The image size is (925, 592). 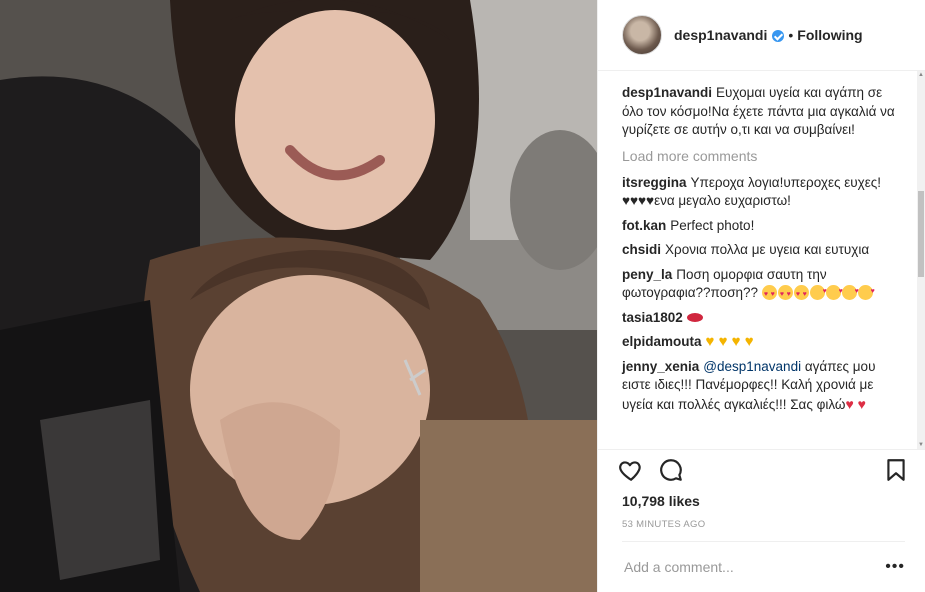 What do you see at coordinates (921, 234) in the screenshot?
I see `scrollbar-thumb` at bounding box center [921, 234].